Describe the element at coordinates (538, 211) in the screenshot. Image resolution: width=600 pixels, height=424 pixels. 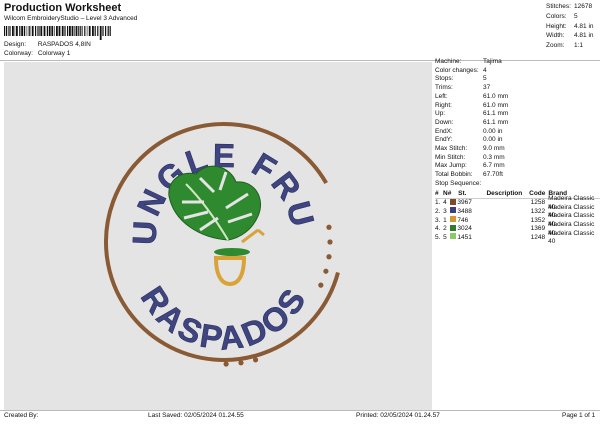
I see `seq-code: 1322` at that location.